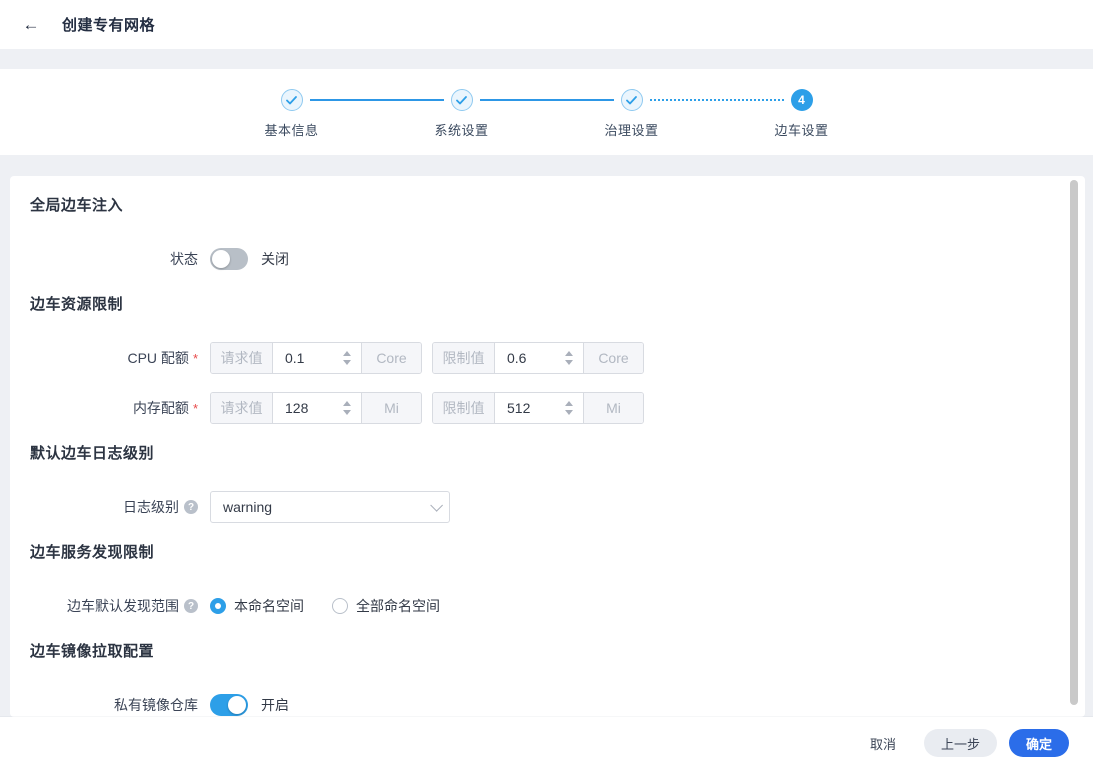 This screenshot has width=1093, height=769. I want to click on memory-quota-row: 内存配额 * 请求值 Mi 限制值, so click(547, 408).